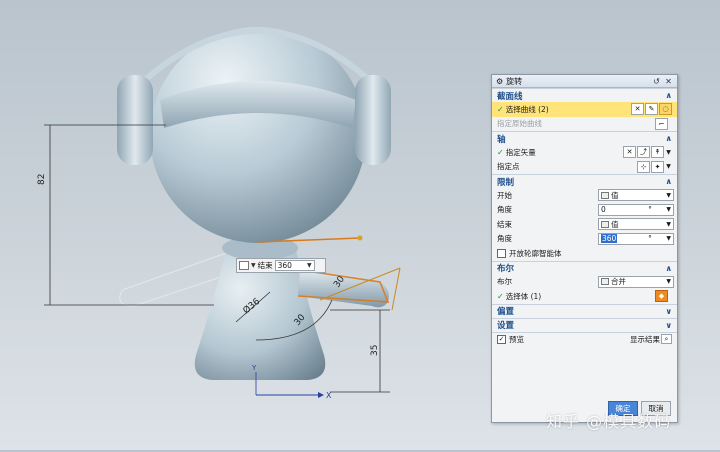 This screenshot has height=452, width=720. What do you see at coordinates (584, 152) in the screenshot?
I see `specify-vector-row: ✓ 指定矢量 ✕ ⤴ ↟ ▼` at bounding box center [584, 152].